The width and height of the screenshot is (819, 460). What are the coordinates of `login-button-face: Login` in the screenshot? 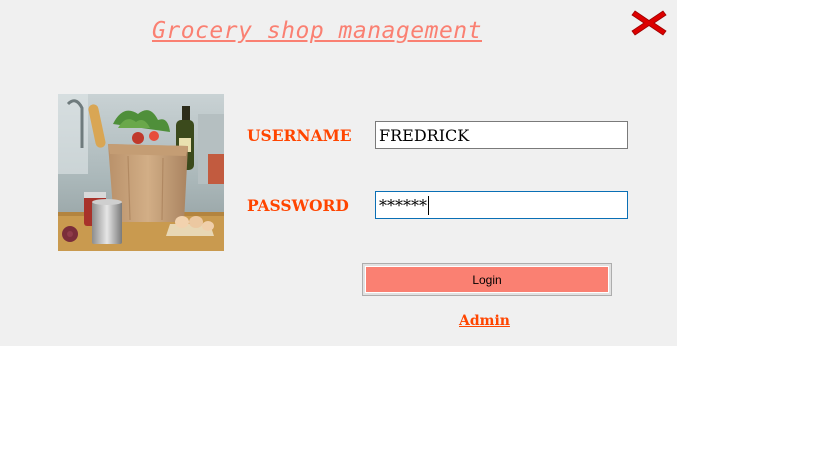 It's located at (487, 279).